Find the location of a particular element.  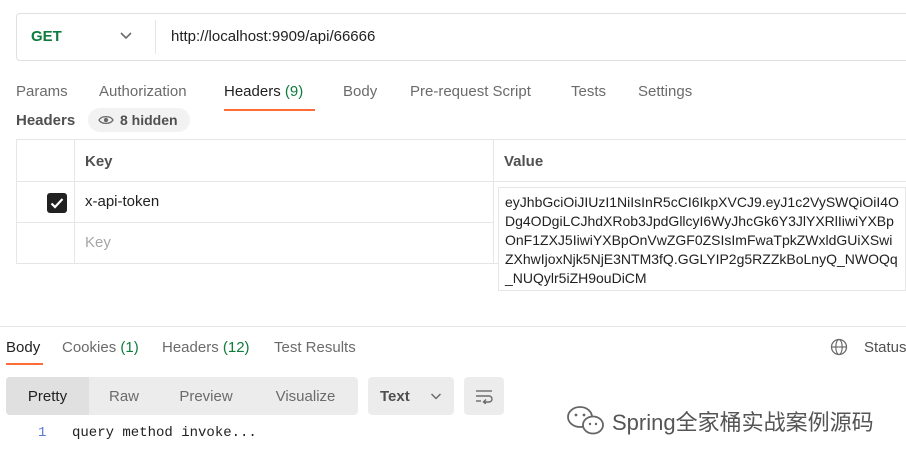

header-key-cell: x-api-token is located at coordinates (122, 201).